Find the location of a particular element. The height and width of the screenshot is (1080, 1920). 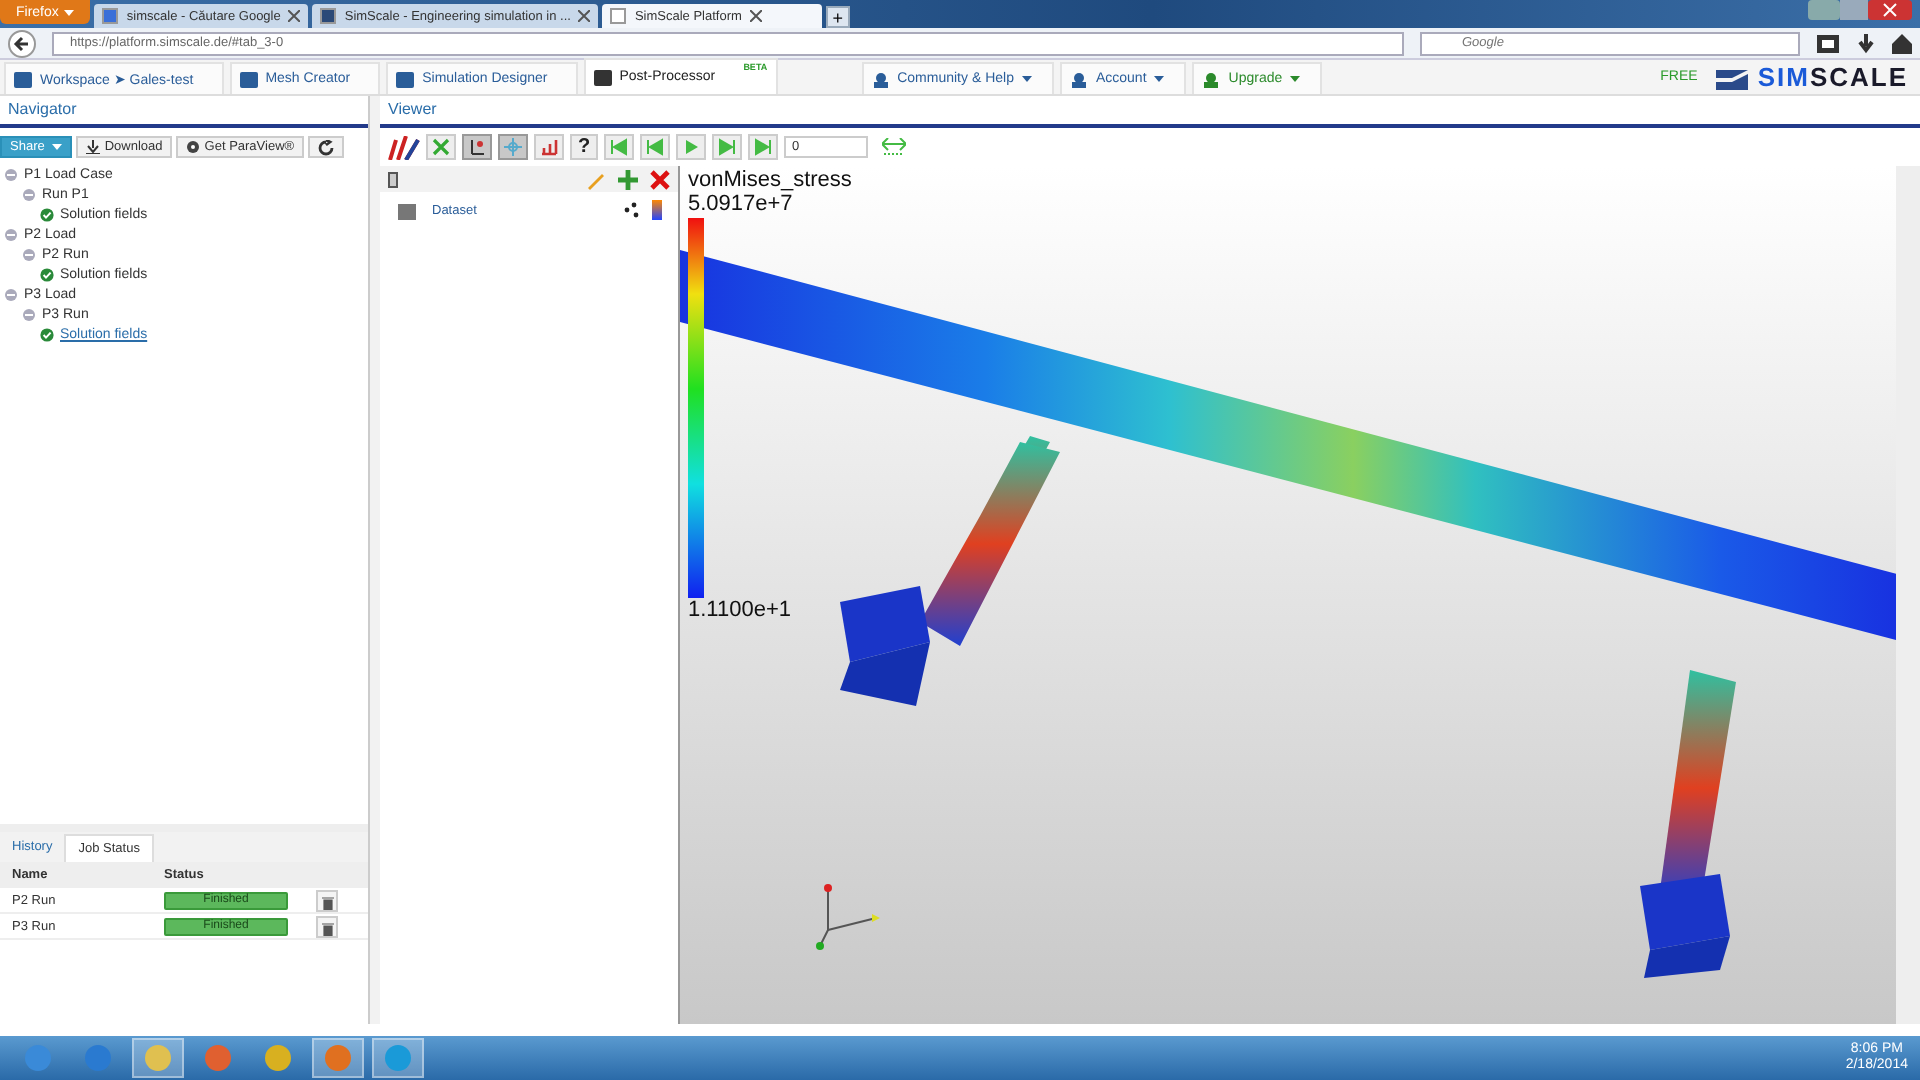

refresh-button is located at coordinates (326, 147).